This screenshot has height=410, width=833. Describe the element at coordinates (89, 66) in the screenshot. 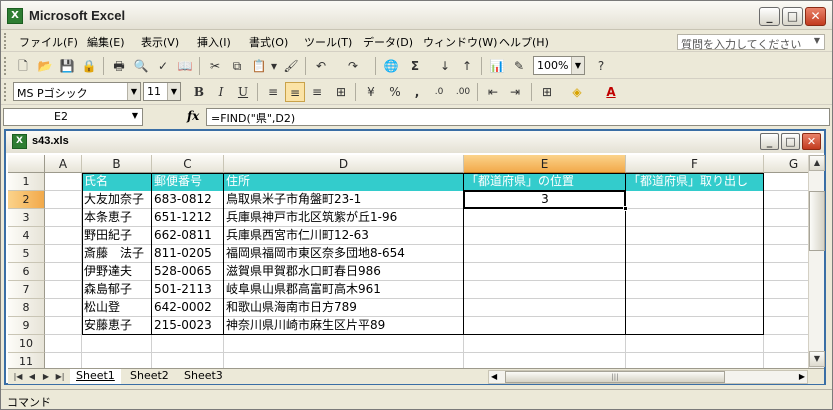

I see `permission-icon: 🔒` at that location.